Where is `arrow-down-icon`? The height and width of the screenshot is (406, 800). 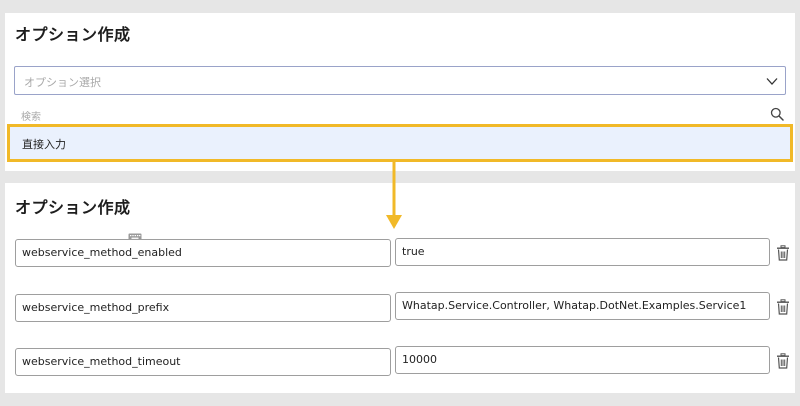 arrow-down-icon is located at coordinates (394, 195).